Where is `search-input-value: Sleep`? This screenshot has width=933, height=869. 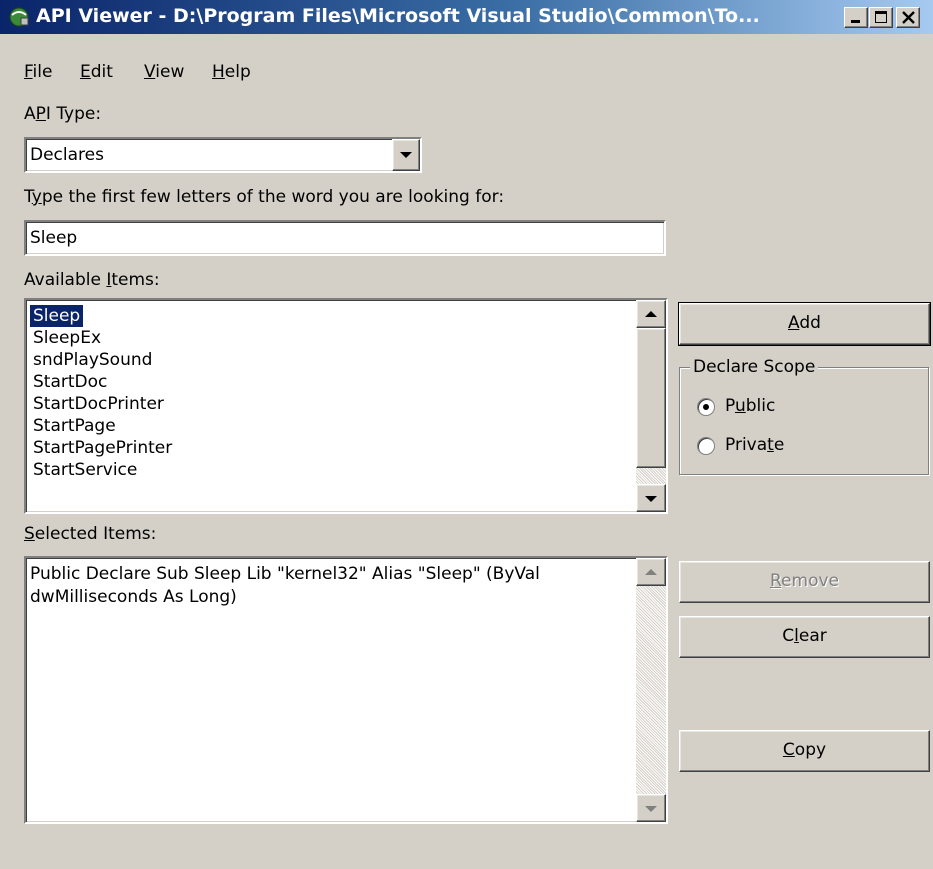 search-input-value: Sleep is located at coordinates (54, 238).